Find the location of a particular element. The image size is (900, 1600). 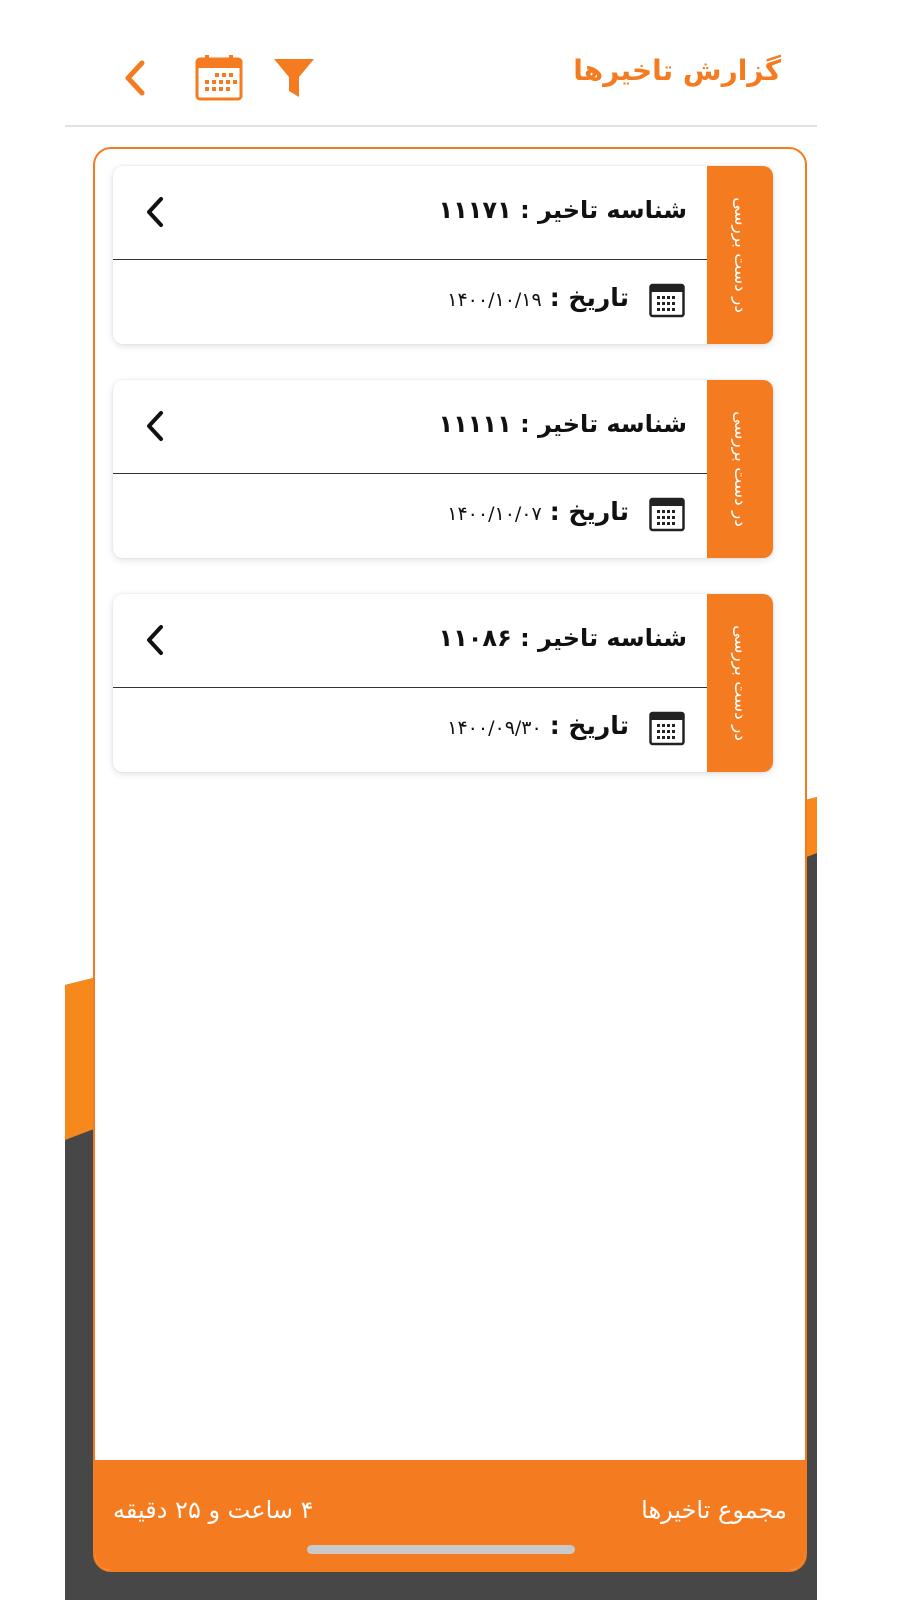

card-header: شناسه تاخیر : ۱۱۰۸۶ is located at coordinates (410, 641).